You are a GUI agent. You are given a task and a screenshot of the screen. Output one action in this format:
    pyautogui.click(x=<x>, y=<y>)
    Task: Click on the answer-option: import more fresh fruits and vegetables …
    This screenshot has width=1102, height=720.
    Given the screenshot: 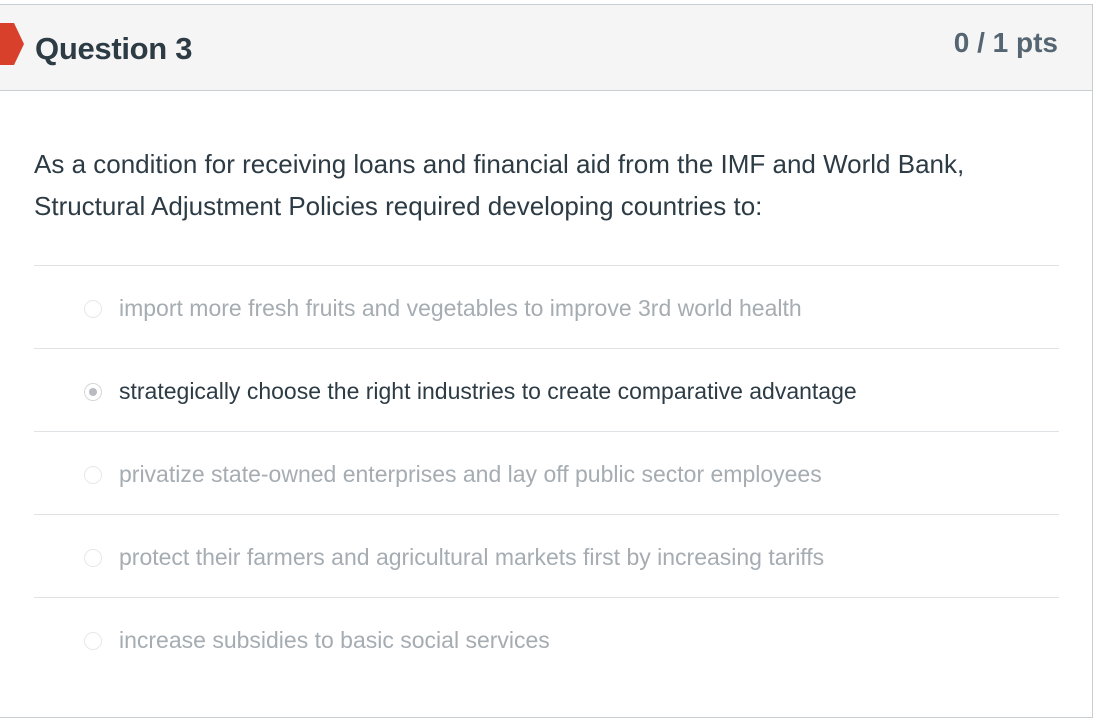 What is the action you would take?
    pyautogui.click(x=546, y=306)
    